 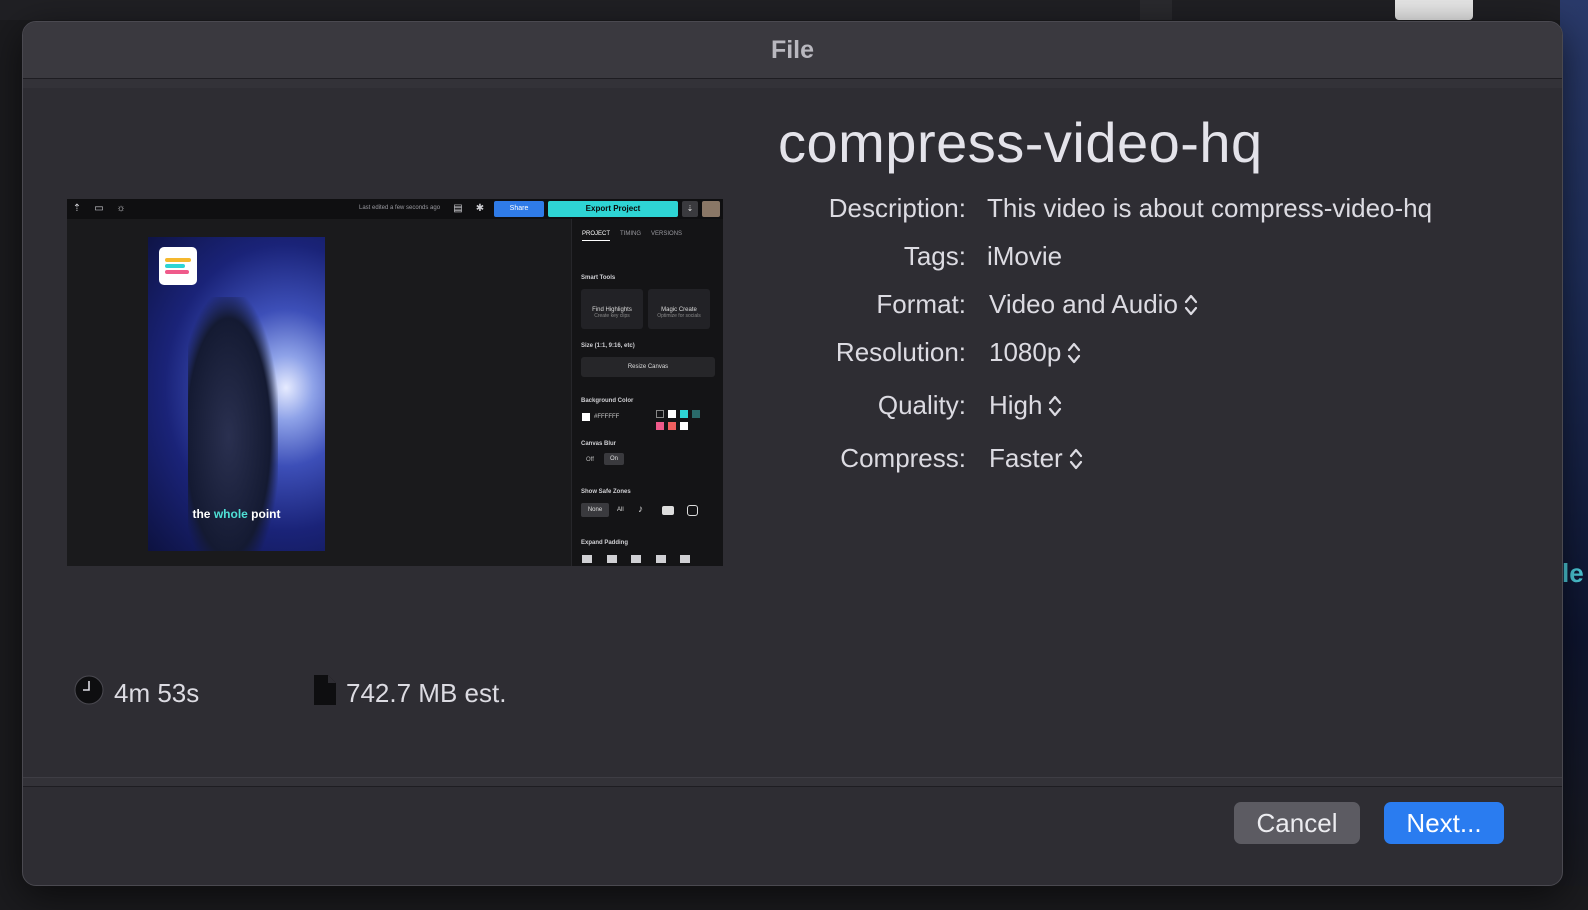 I want to click on format-popup: Video and Audio, so click(x=1093, y=304).